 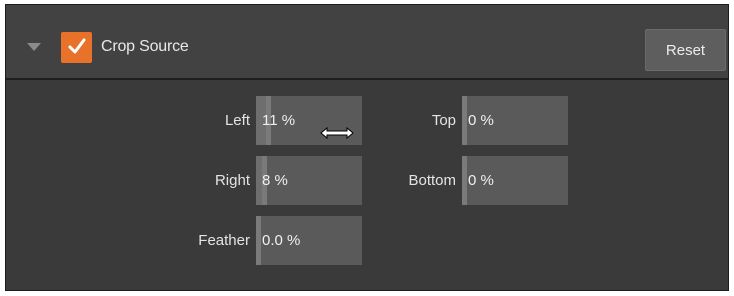 What do you see at coordinates (279, 120) in the screenshot?
I see `left-value: 11 %` at bounding box center [279, 120].